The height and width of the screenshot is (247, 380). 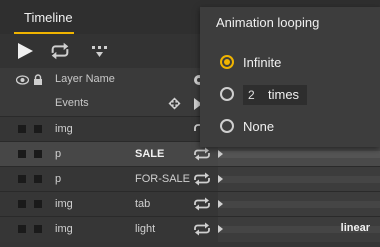 What do you see at coordinates (22, 80) in the screenshot?
I see `visibility-eye-icon` at bounding box center [22, 80].